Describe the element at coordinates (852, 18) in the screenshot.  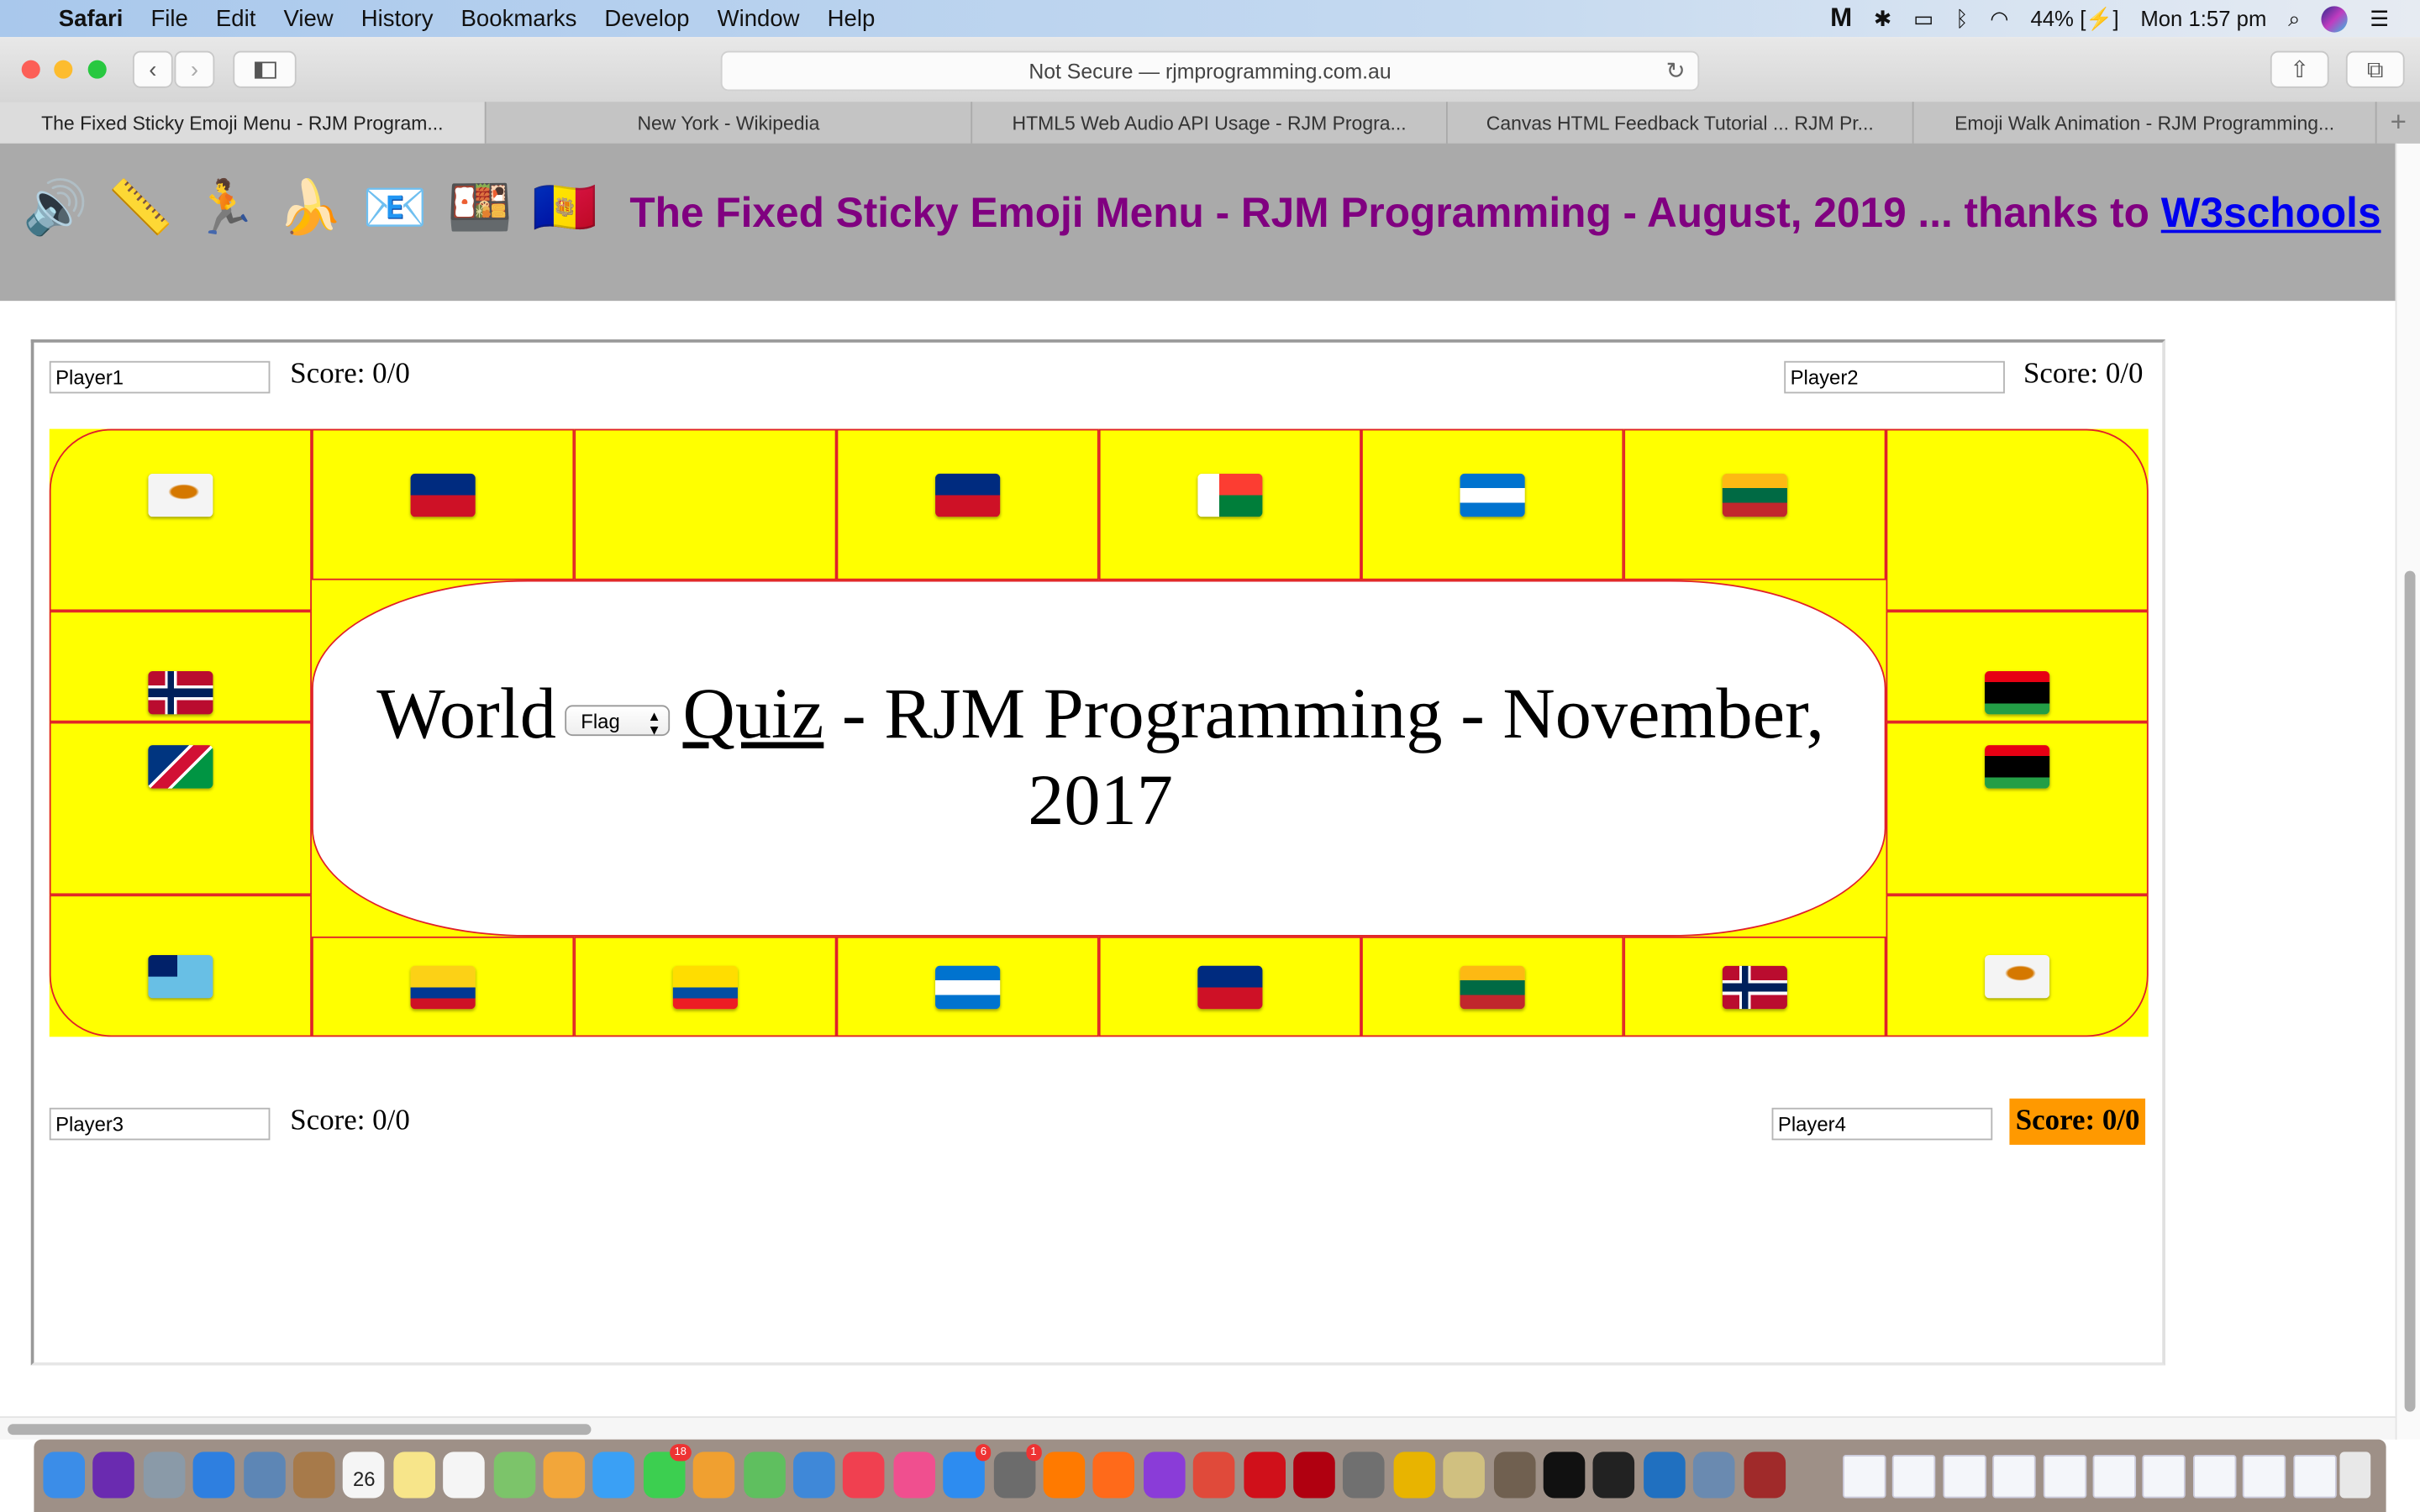
I see `menu-help: Help` at that location.